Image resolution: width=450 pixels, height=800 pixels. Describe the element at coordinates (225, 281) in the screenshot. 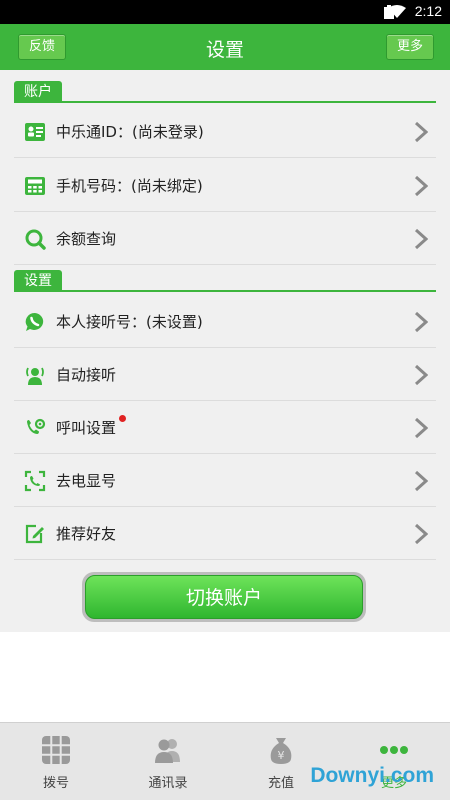

I see `settings-section-header: 设置` at that location.